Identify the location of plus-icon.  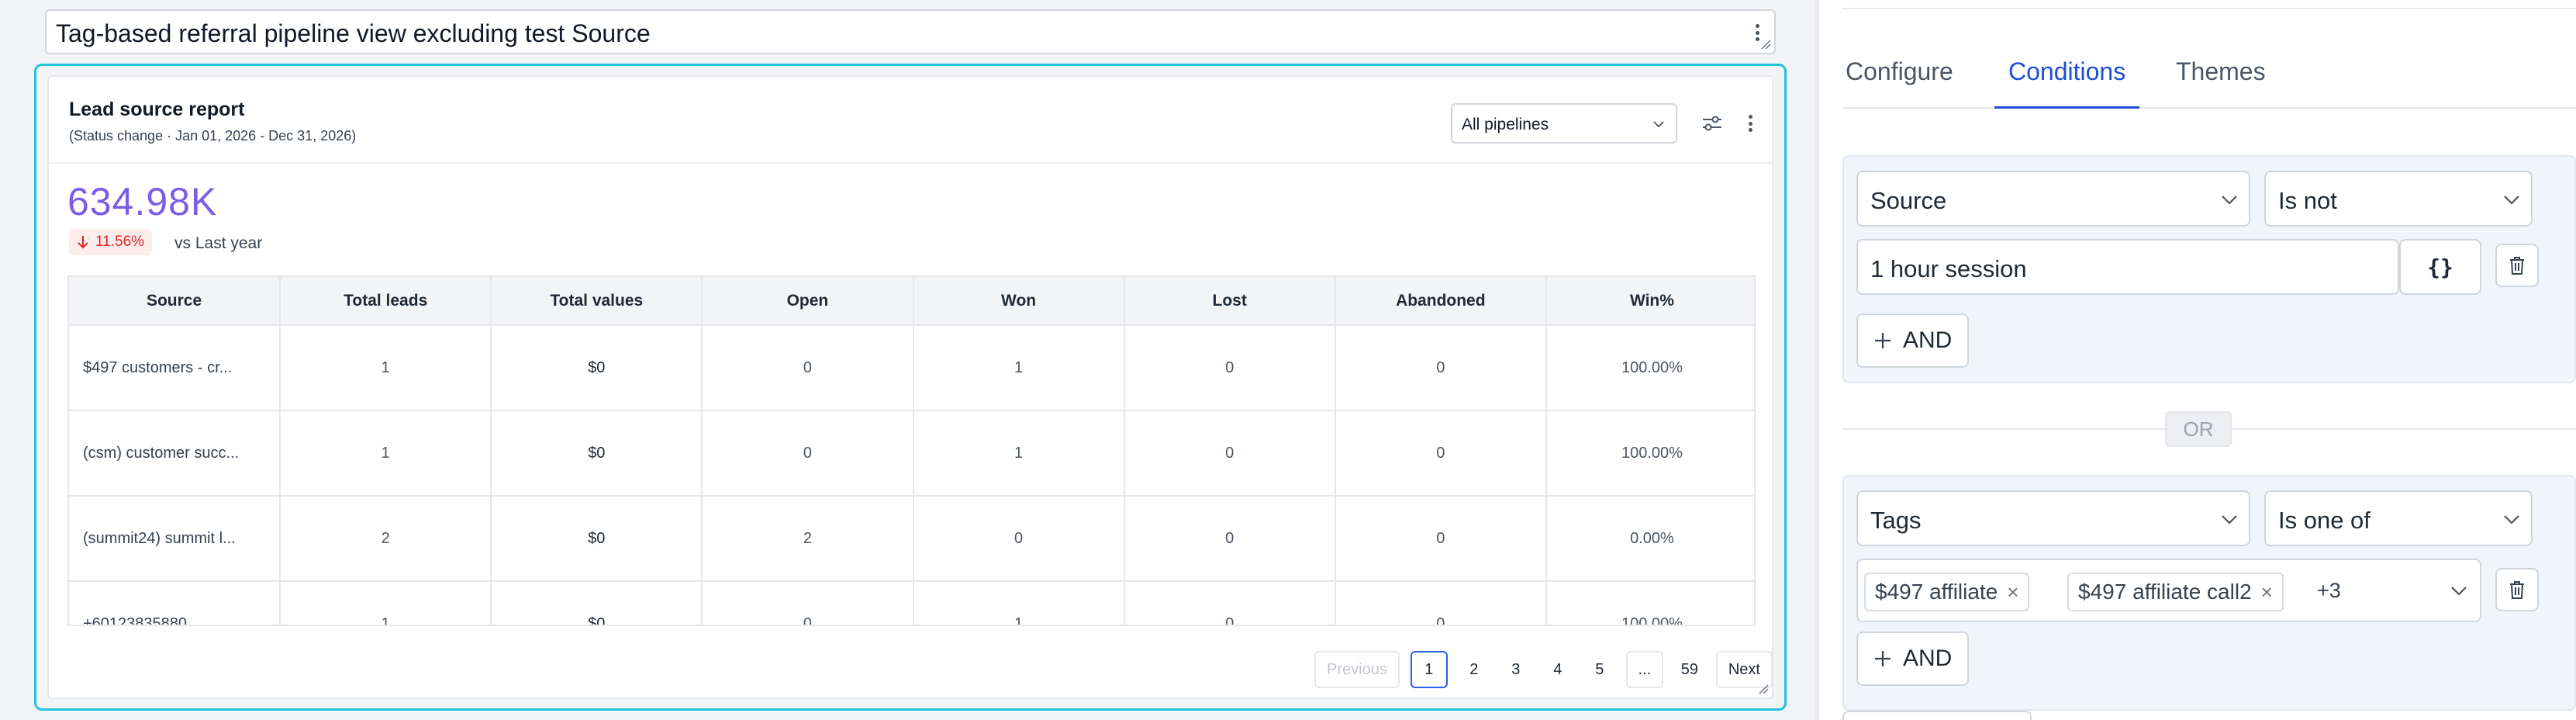
(1883, 340).